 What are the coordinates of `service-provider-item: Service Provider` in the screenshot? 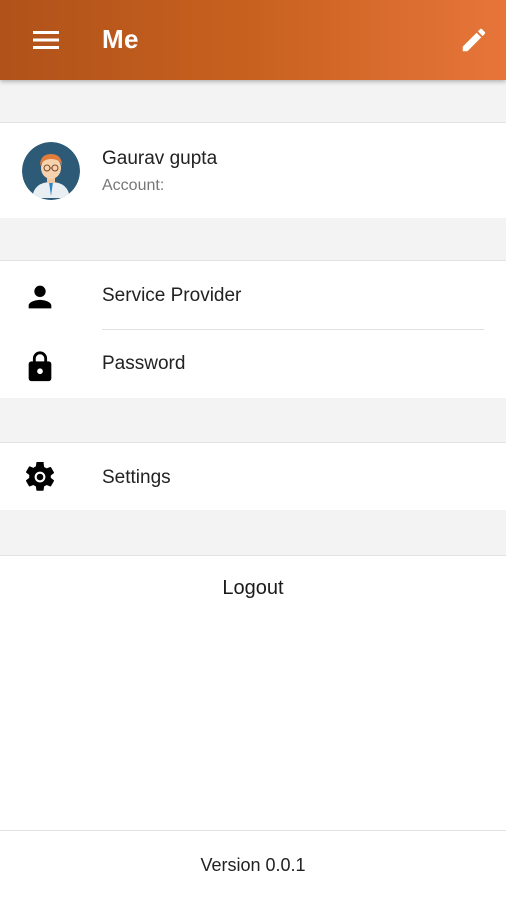 It's located at (253, 297).